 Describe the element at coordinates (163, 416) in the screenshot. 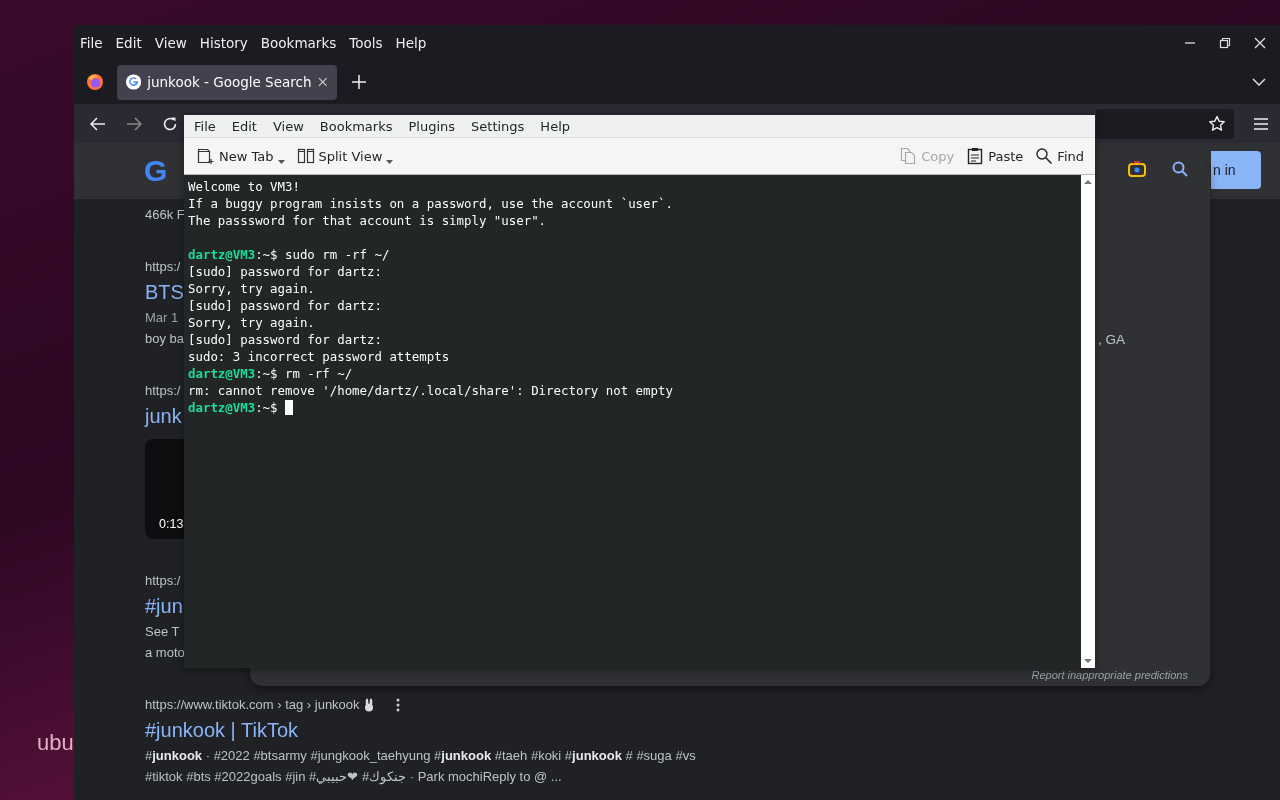

I see `result-title-link: junk` at that location.